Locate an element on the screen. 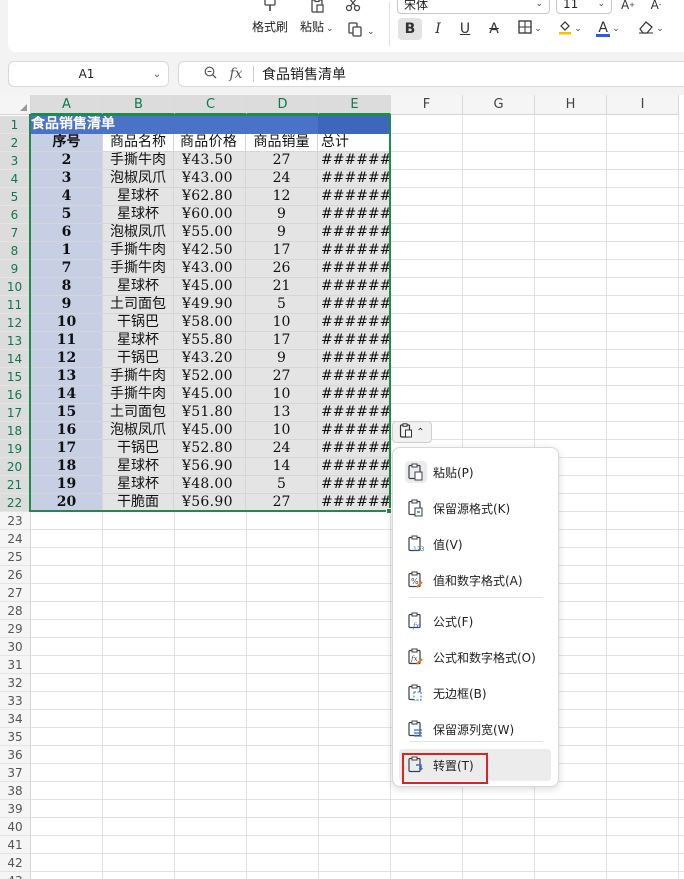  row-header-19: 19 is located at coordinates (15, 449).